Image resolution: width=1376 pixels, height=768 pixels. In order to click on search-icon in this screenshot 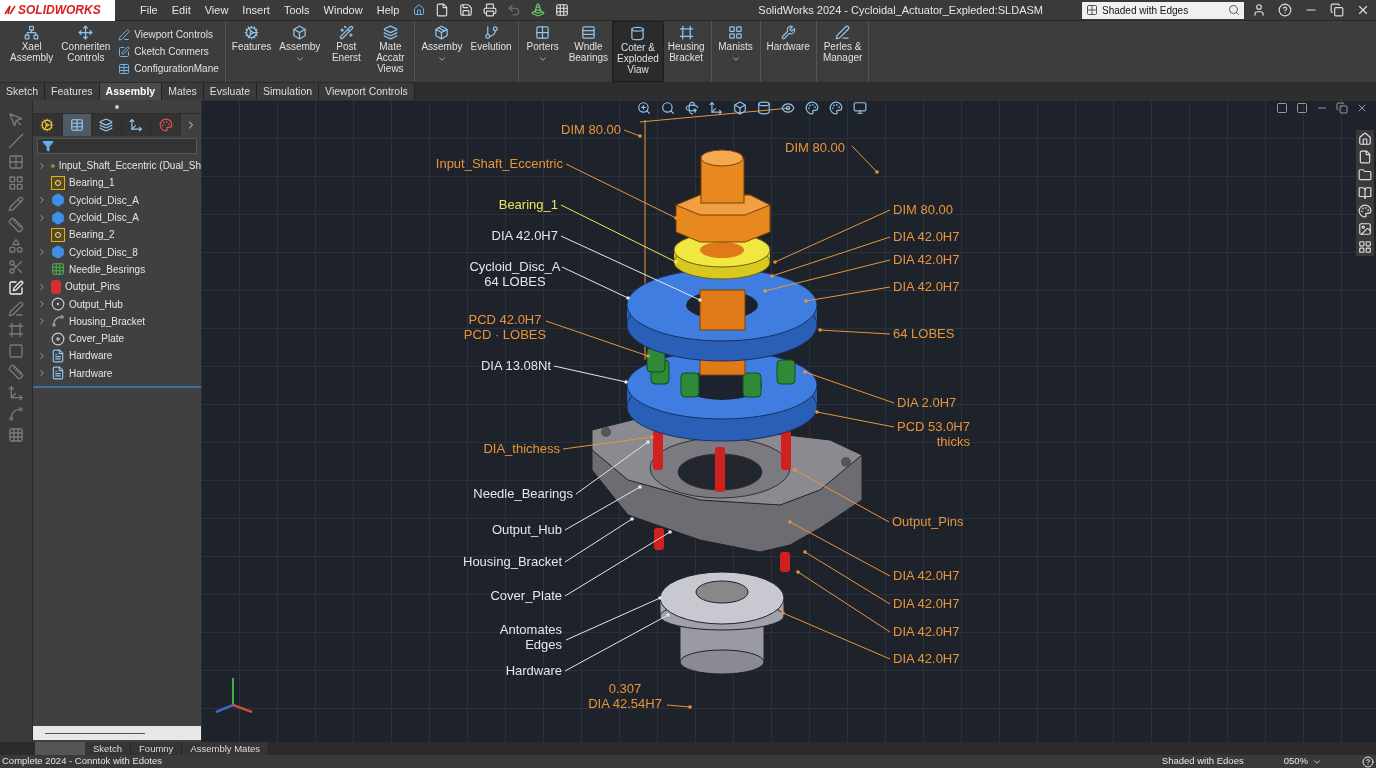, I will do `click(668, 108)`.